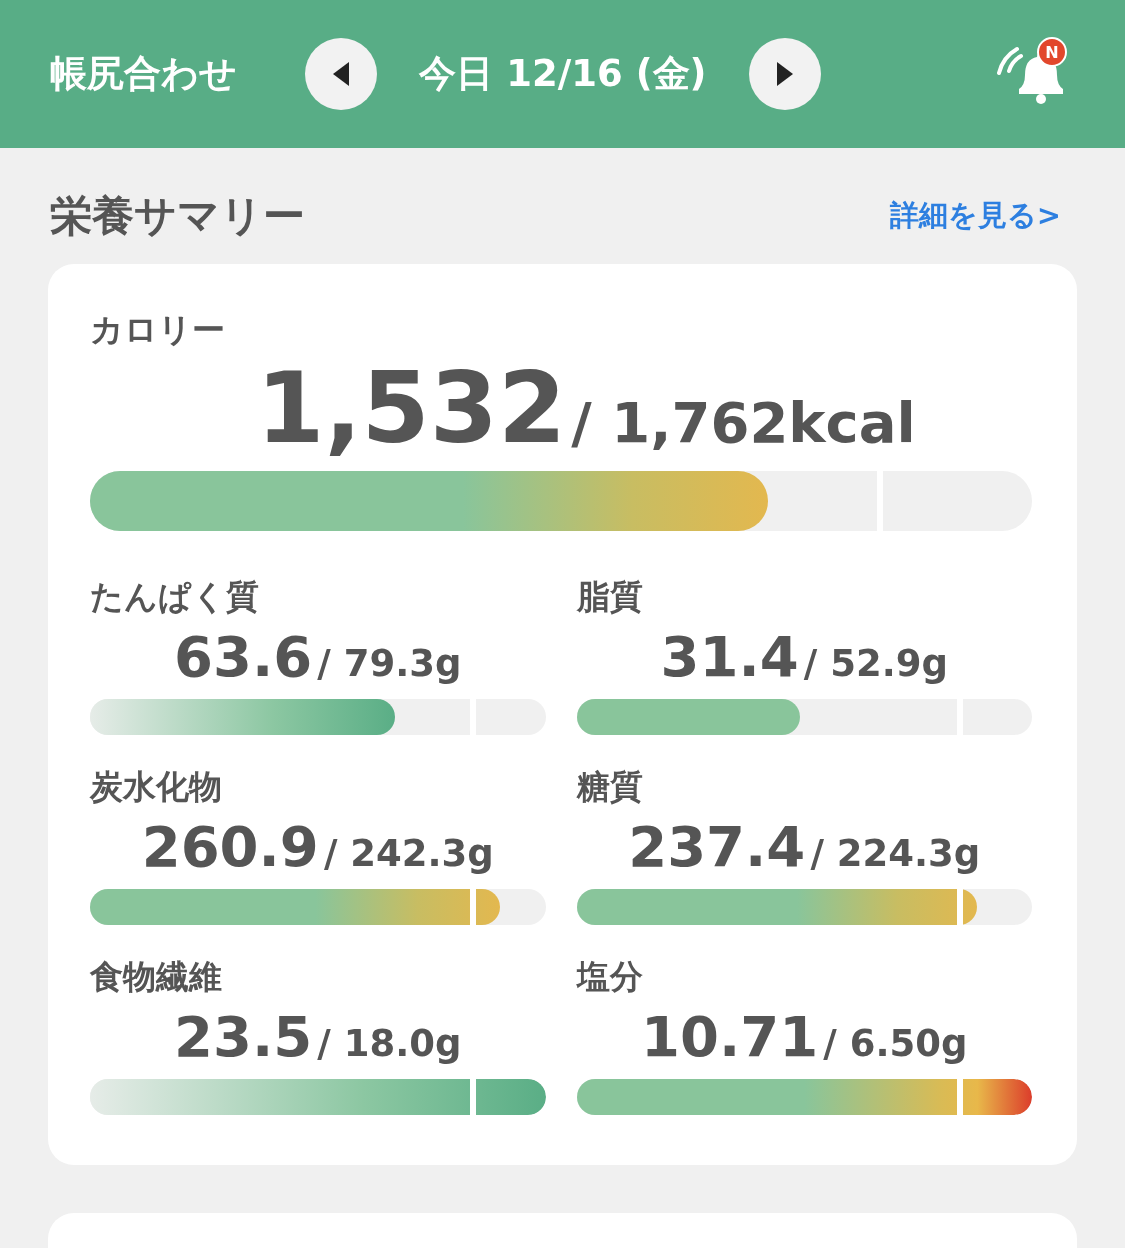 This screenshot has width=1125, height=1248. What do you see at coordinates (717, 846) in the screenshot?
I see `nutrient-value: 237.4` at bounding box center [717, 846].